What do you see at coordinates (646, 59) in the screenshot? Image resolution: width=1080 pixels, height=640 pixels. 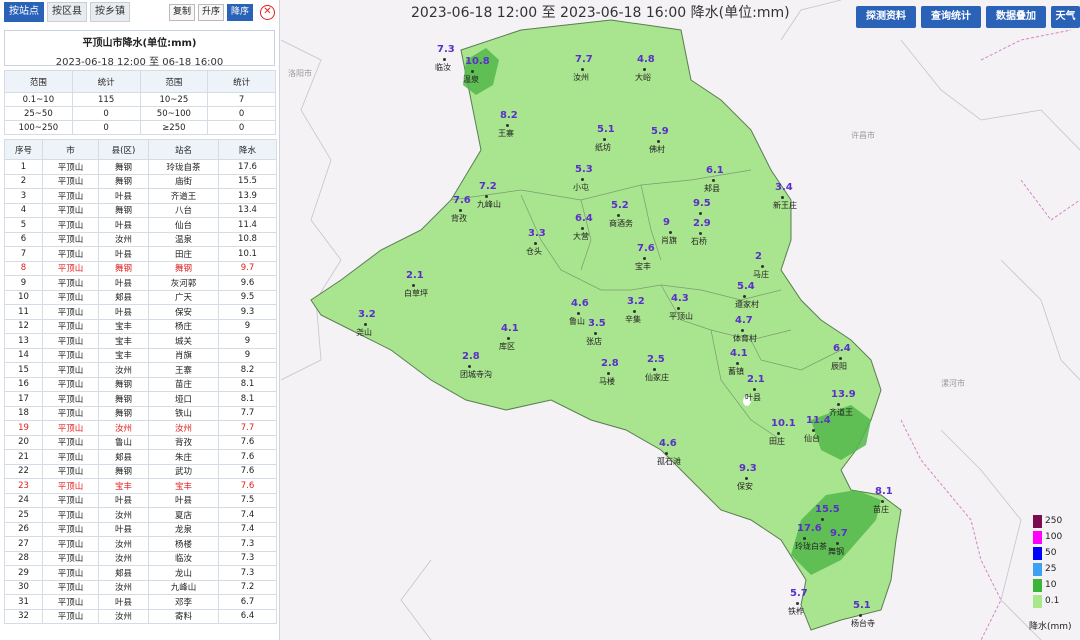 I see `station-value: 4.8` at bounding box center [646, 59].